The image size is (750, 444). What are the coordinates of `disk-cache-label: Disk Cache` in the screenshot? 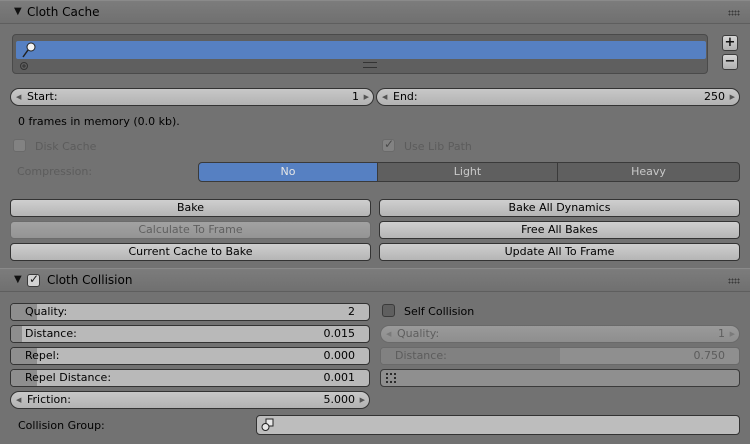 It's located at (66, 146).